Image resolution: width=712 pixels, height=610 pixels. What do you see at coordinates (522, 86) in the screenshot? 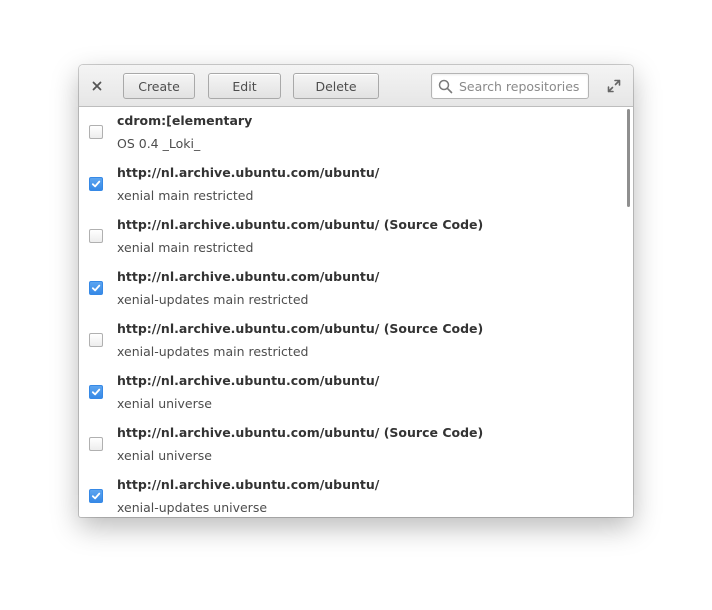
I see `search-input` at bounding box center [522, 86].